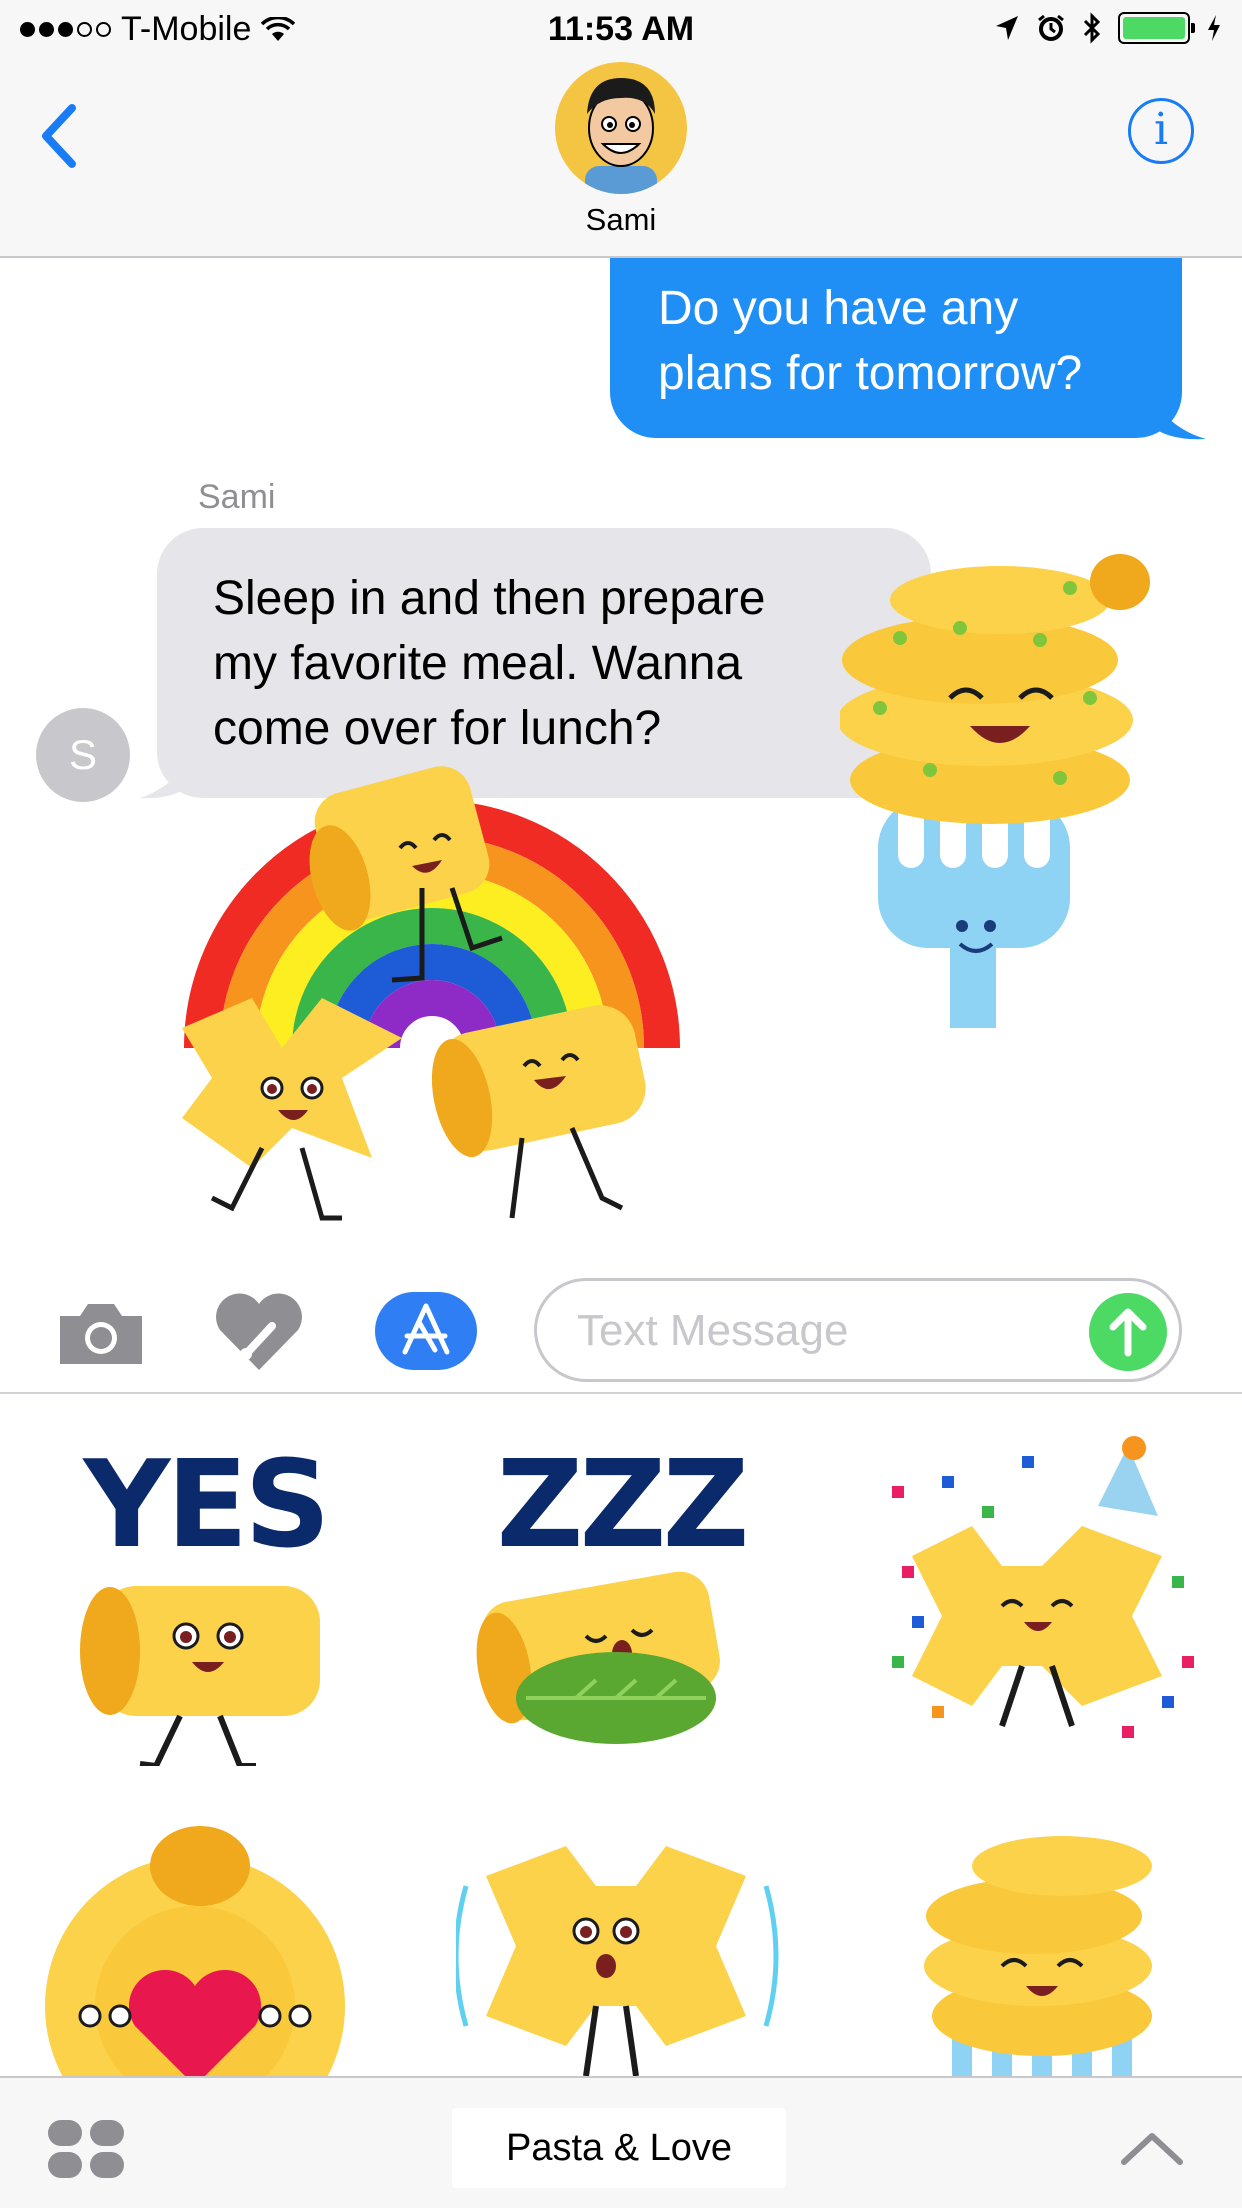 This screenshot has height=2208, width=1242. What do you see at coordinates (1043, 1587) in the screenshot?
I see `party-bowtie-icon` at bounding box center [1043, 1587].